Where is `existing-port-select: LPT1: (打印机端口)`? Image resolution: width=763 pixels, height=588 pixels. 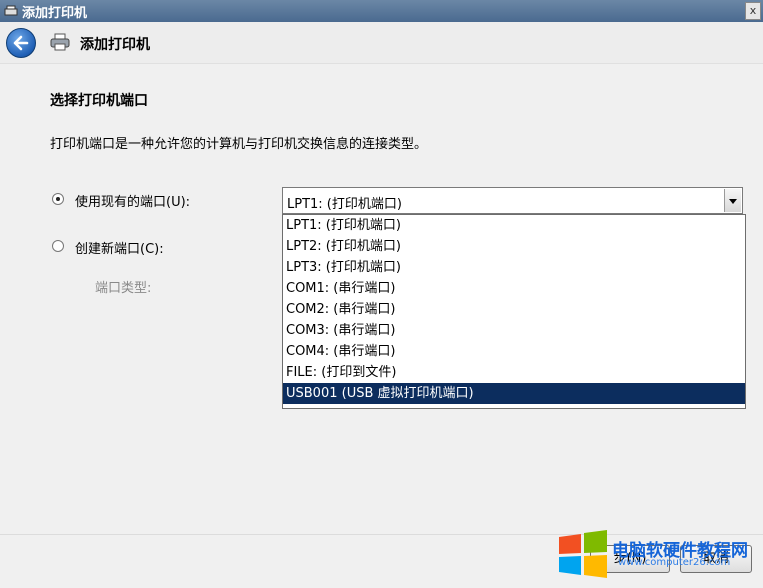
existing-port-select: LPT1: (打印机端口) is located at coordinates (512, 200).